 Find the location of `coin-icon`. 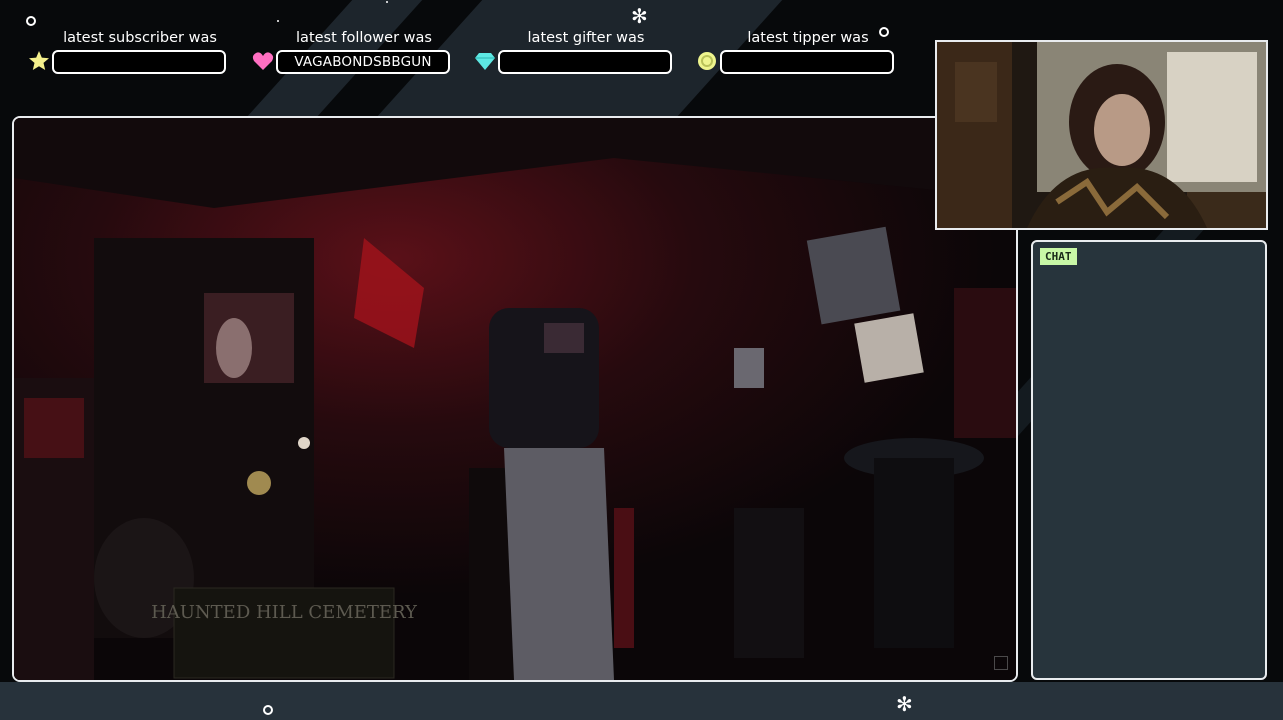

coin-icon is located at coordinates (706, 60).